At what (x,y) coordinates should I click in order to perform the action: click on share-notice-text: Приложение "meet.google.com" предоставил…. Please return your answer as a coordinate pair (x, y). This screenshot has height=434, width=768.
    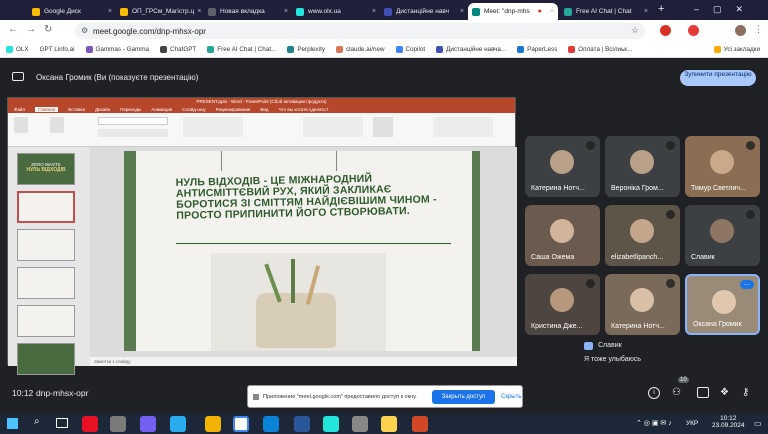
    Looking at the image, I should click on (340, 397).